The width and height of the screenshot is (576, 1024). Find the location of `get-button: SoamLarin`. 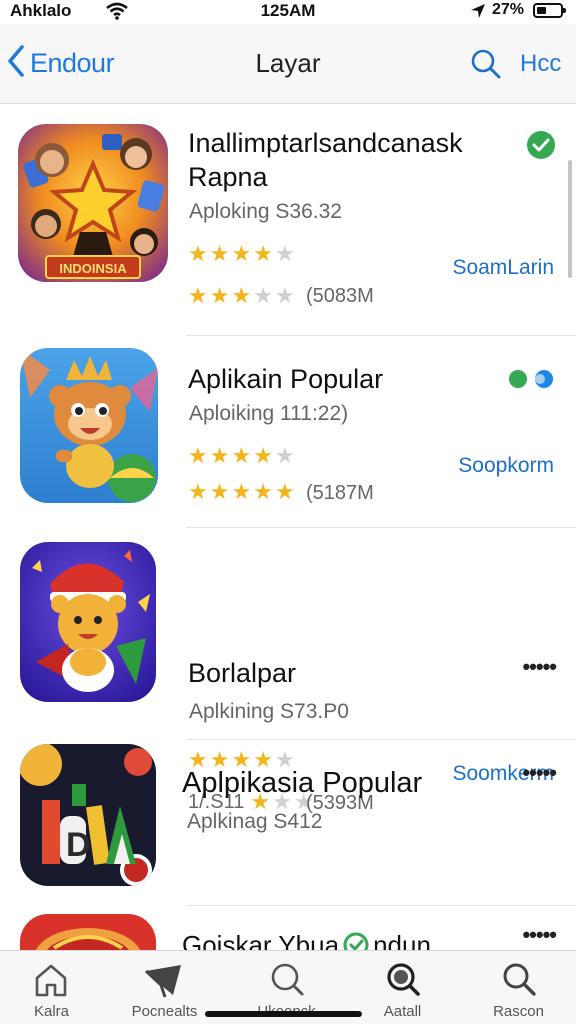

get-button: SoamLarin is located at coordinates (503, 268).